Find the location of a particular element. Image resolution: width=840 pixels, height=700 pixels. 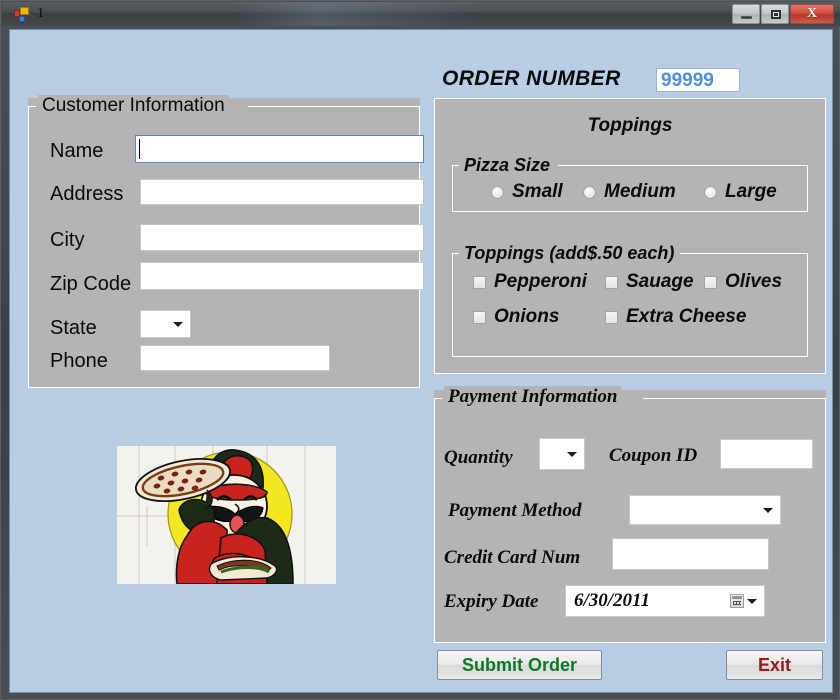

quantity-label: Quantity is located at coordinates (478, 457).